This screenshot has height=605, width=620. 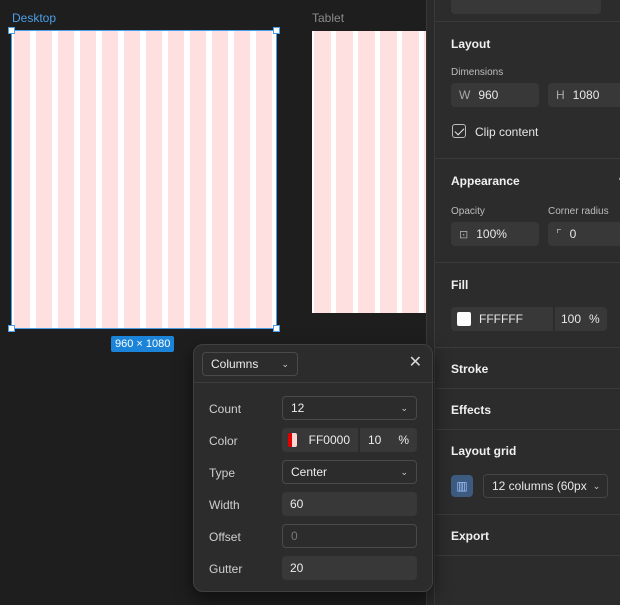 What do you see at coordinates (465, 95) in the screenshot?
I see `width-prefix: W` at bounding box center [465, 95].